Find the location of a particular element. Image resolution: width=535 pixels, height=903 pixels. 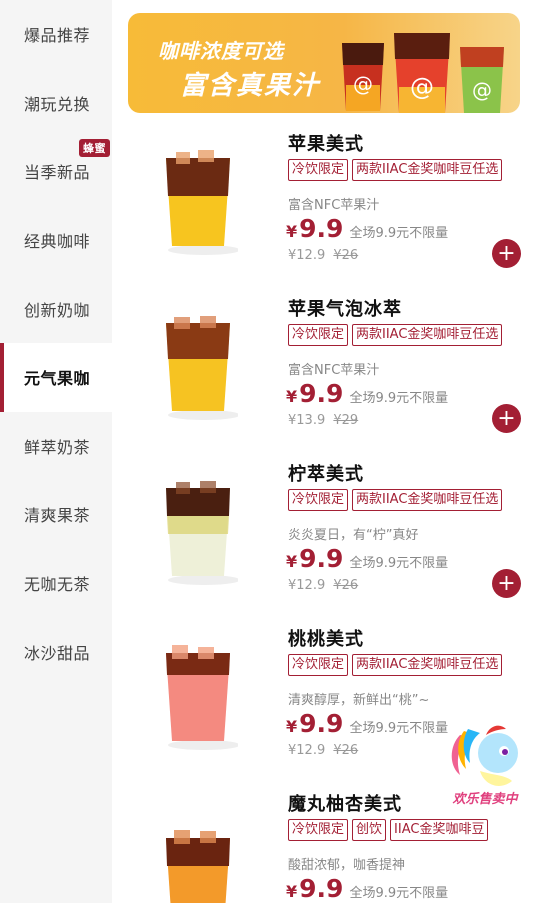

sidebar-item-label: 清爽果茶 is located at coordinates (57, 516).